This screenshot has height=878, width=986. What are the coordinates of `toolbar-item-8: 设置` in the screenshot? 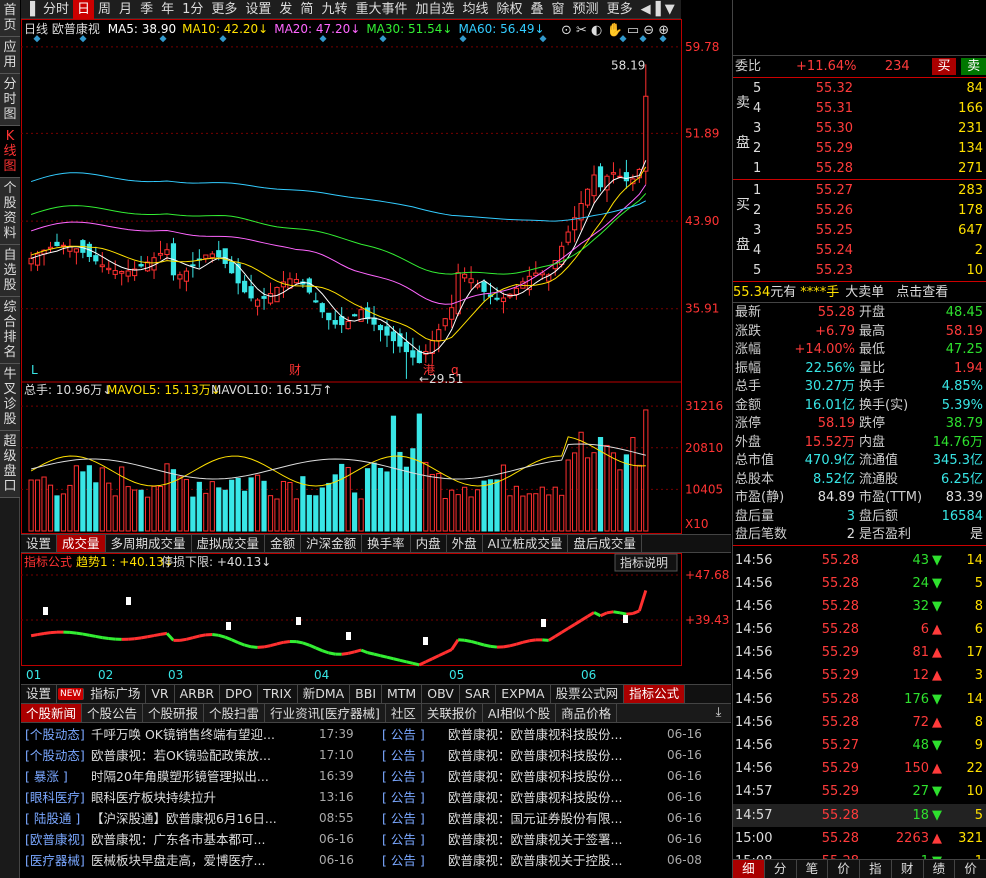 It's located at (258, 9).